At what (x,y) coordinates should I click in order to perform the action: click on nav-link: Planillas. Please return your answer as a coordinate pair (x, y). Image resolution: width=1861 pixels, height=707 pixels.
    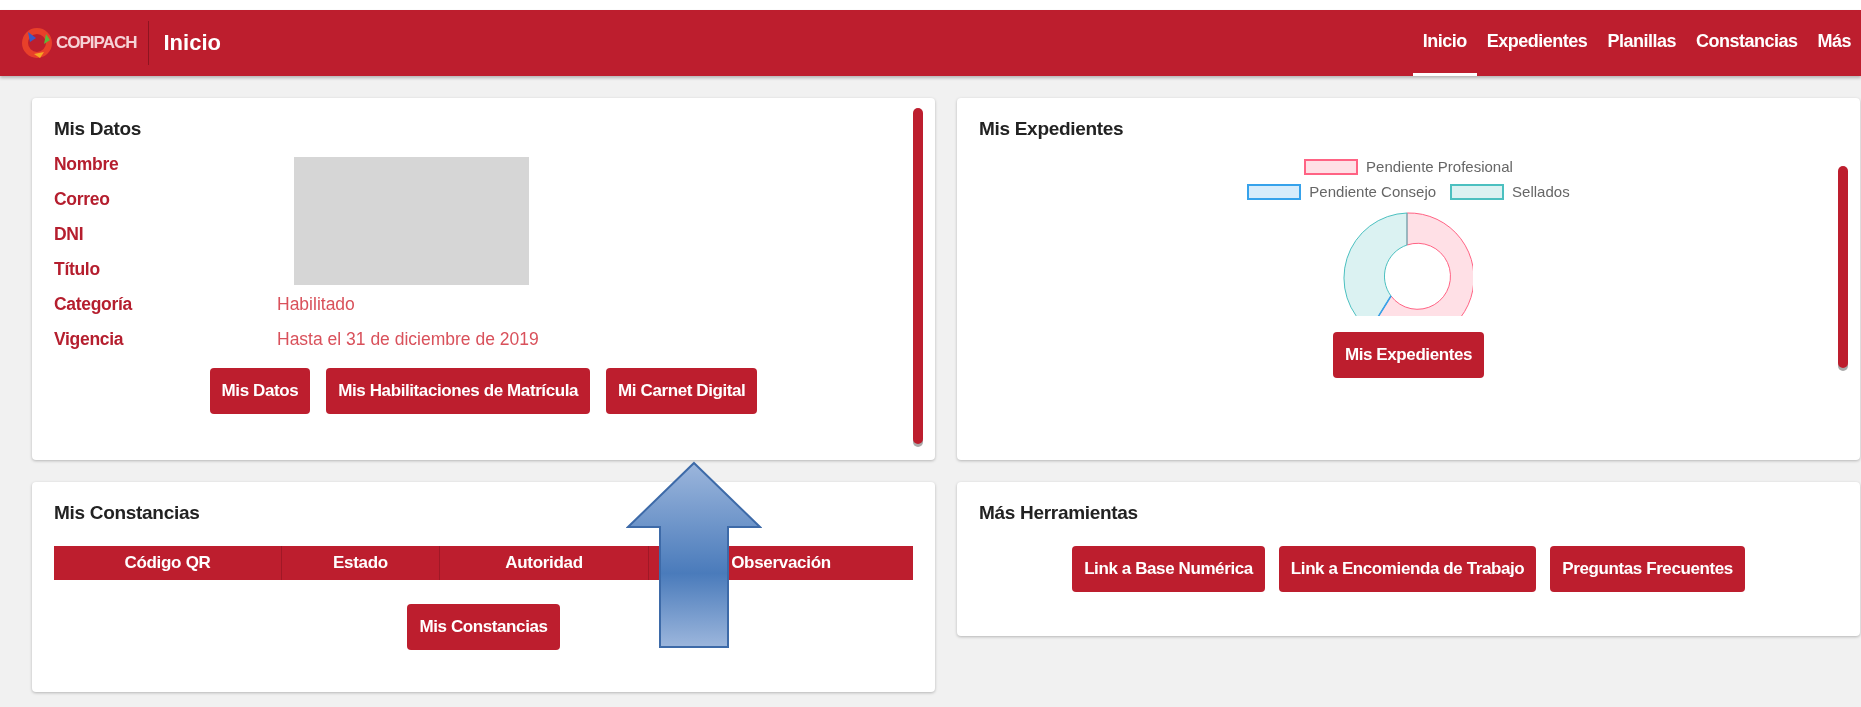
    Looking at the image, I should click on (1641, 43).